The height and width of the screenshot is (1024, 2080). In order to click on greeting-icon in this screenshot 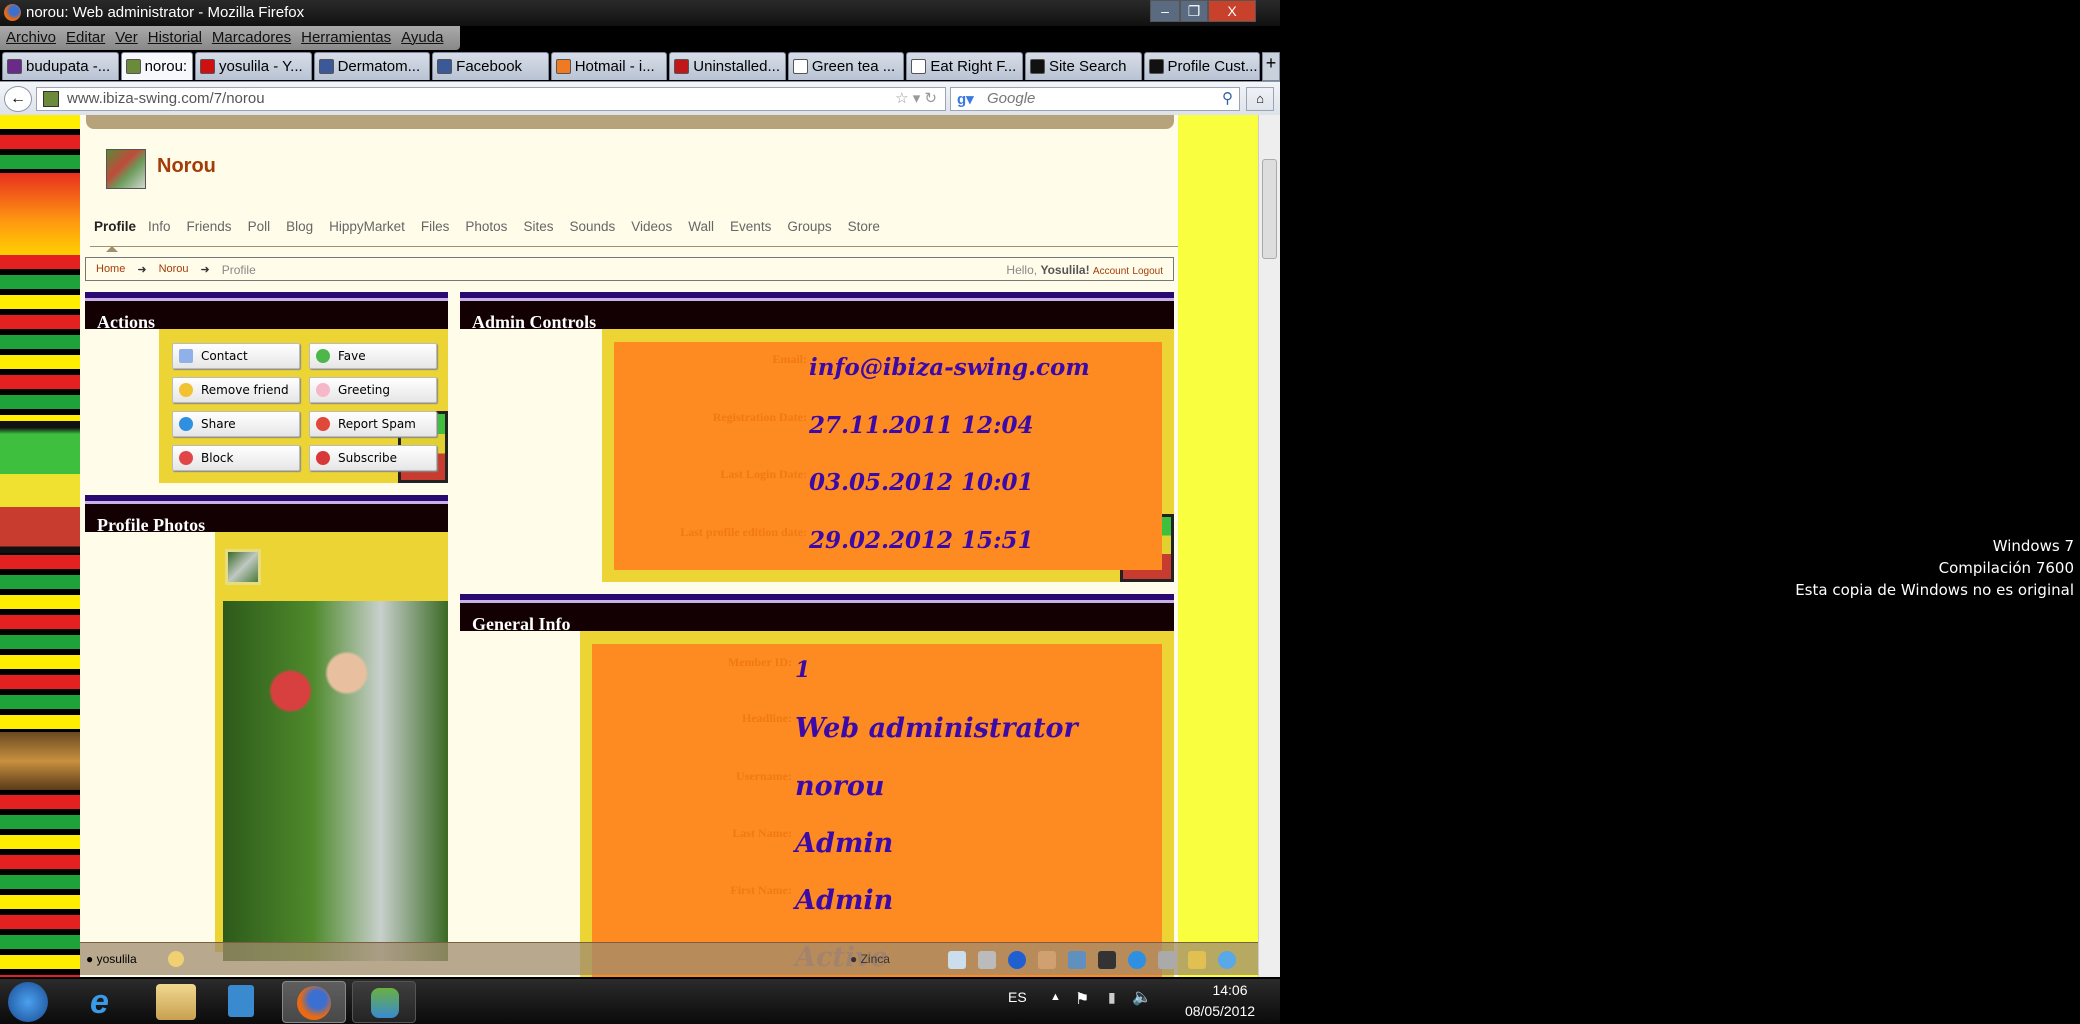, I will do `click(323, 390)`.